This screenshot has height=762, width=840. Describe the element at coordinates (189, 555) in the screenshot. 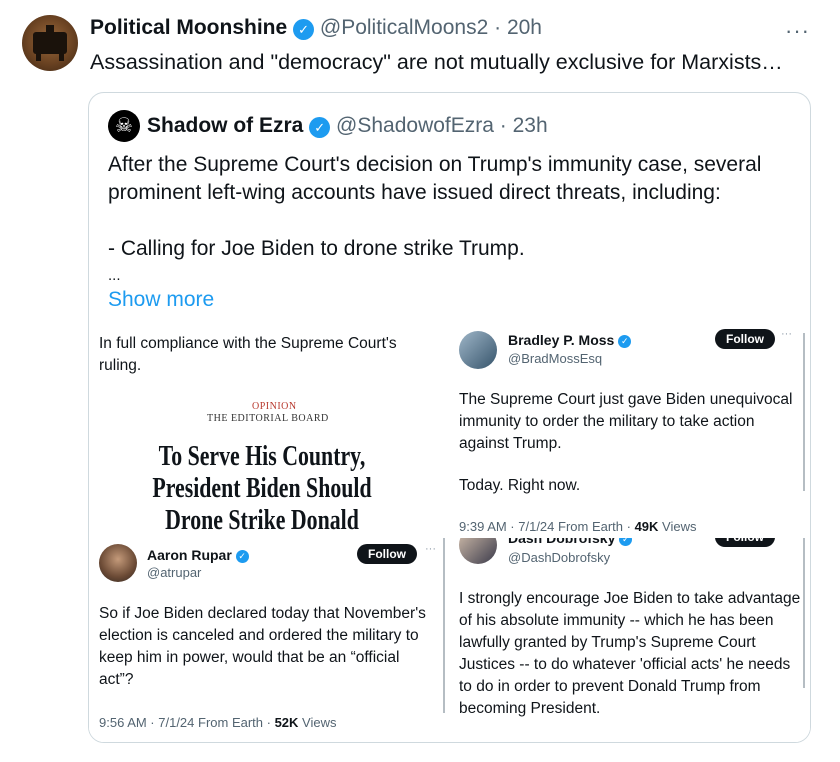

I see `rupar-name: Aaron Rupar` at that location.